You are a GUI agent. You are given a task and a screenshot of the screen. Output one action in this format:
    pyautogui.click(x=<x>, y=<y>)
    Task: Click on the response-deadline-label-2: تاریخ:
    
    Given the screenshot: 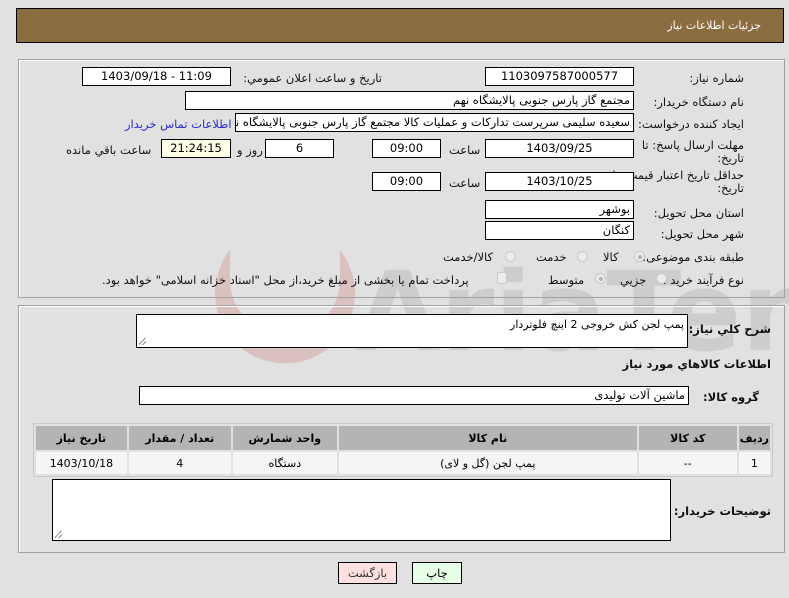 What is the action you would take?
    pyautogui.click(x=730, y=158)
    